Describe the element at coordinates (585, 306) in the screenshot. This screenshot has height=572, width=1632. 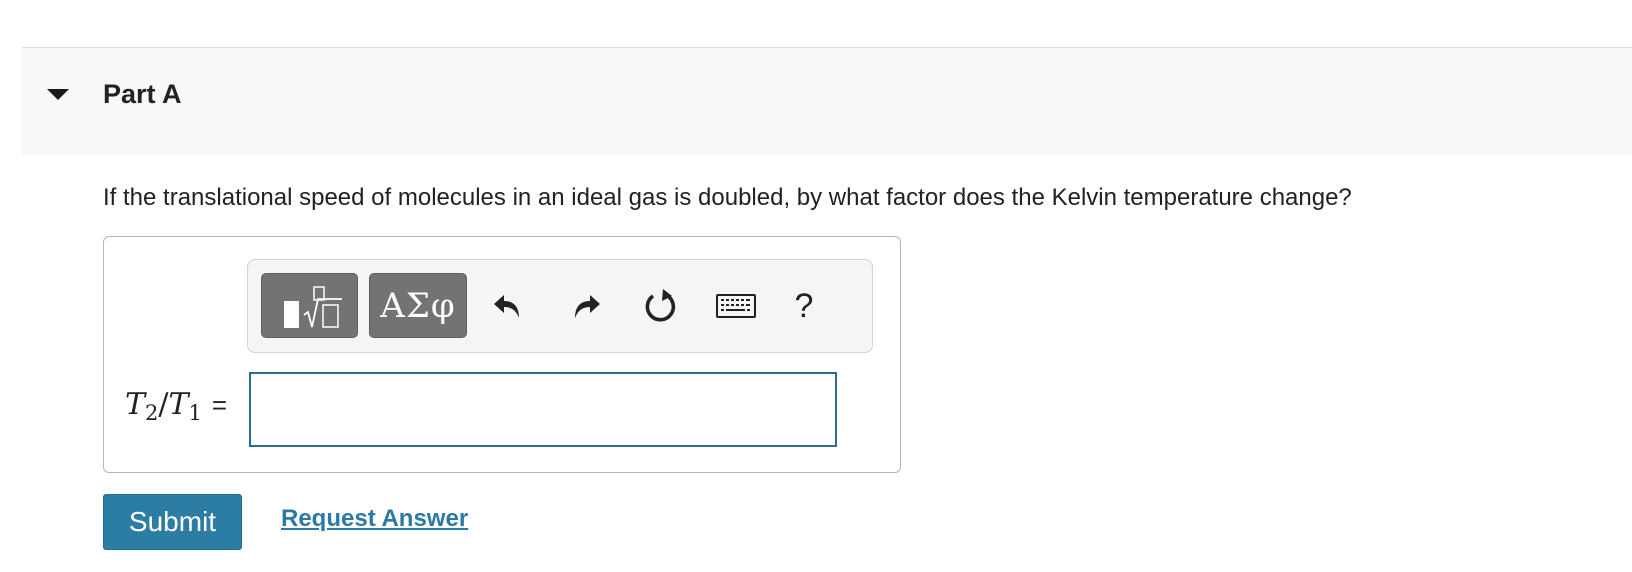
I see `redo-icon` at that location.